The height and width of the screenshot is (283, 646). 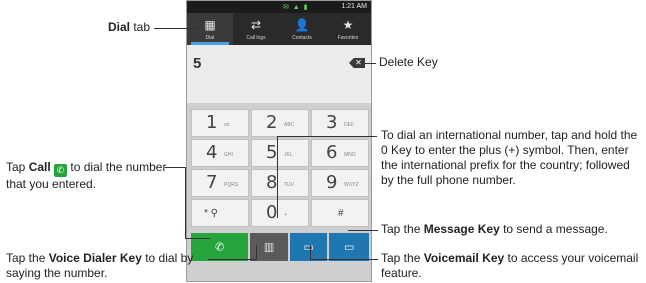 I want to click on key-digit: 0, so click(x=272, y=212).